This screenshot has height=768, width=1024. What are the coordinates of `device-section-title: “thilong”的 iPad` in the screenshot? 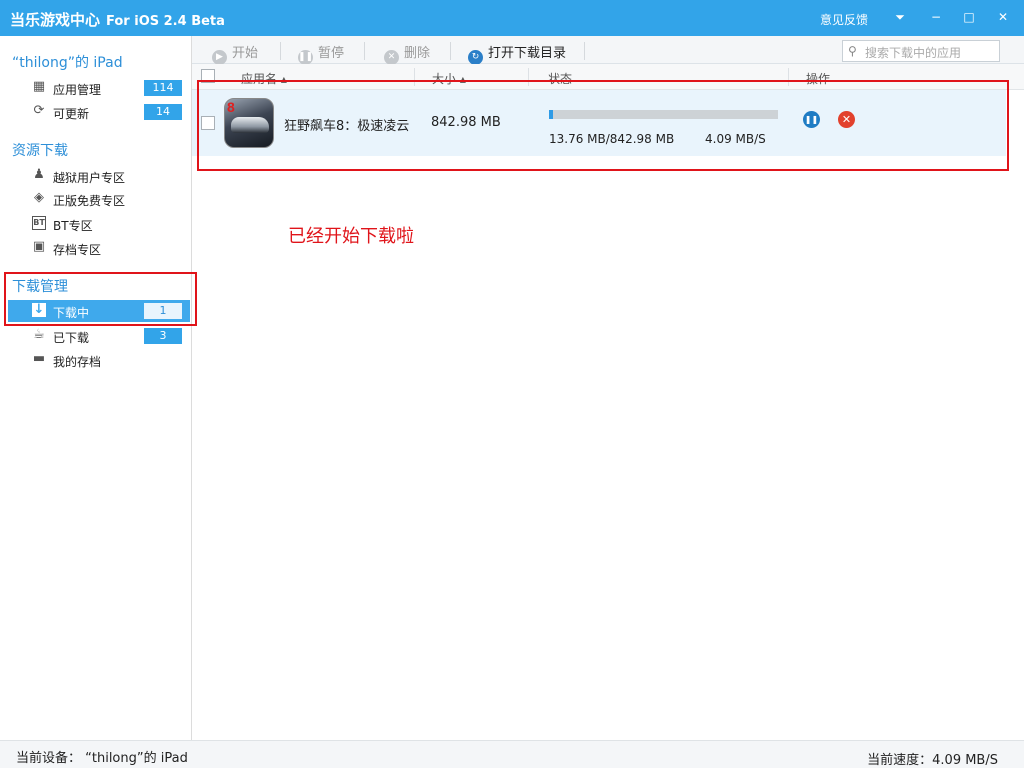 It's located at (67, 62).